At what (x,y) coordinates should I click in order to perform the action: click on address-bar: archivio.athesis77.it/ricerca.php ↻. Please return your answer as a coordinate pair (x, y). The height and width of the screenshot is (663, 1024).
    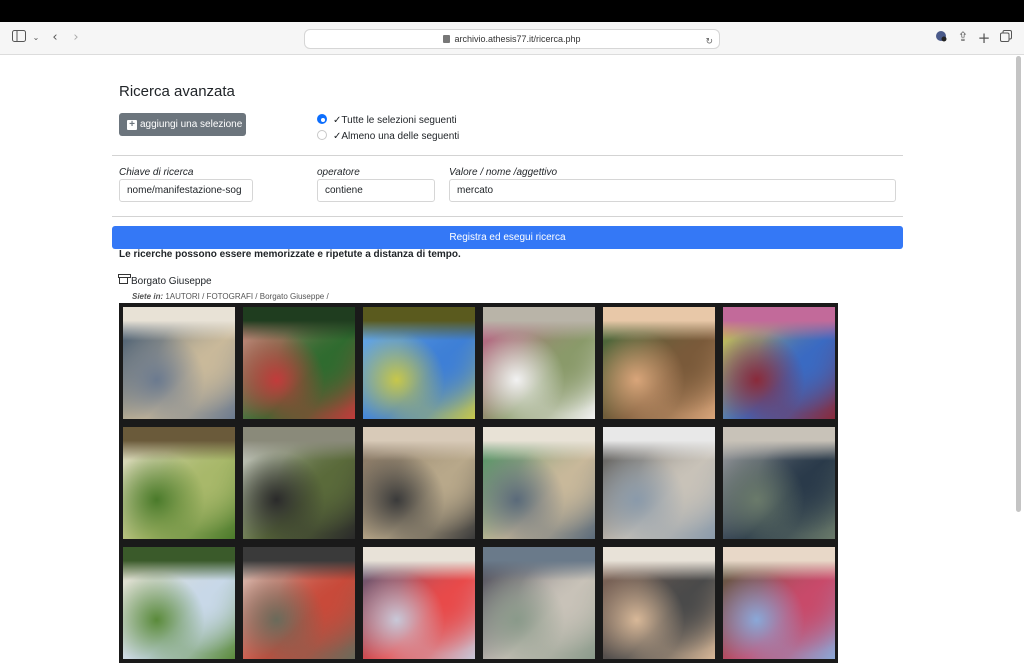
    Looking at the image, I should click on (512, 39).